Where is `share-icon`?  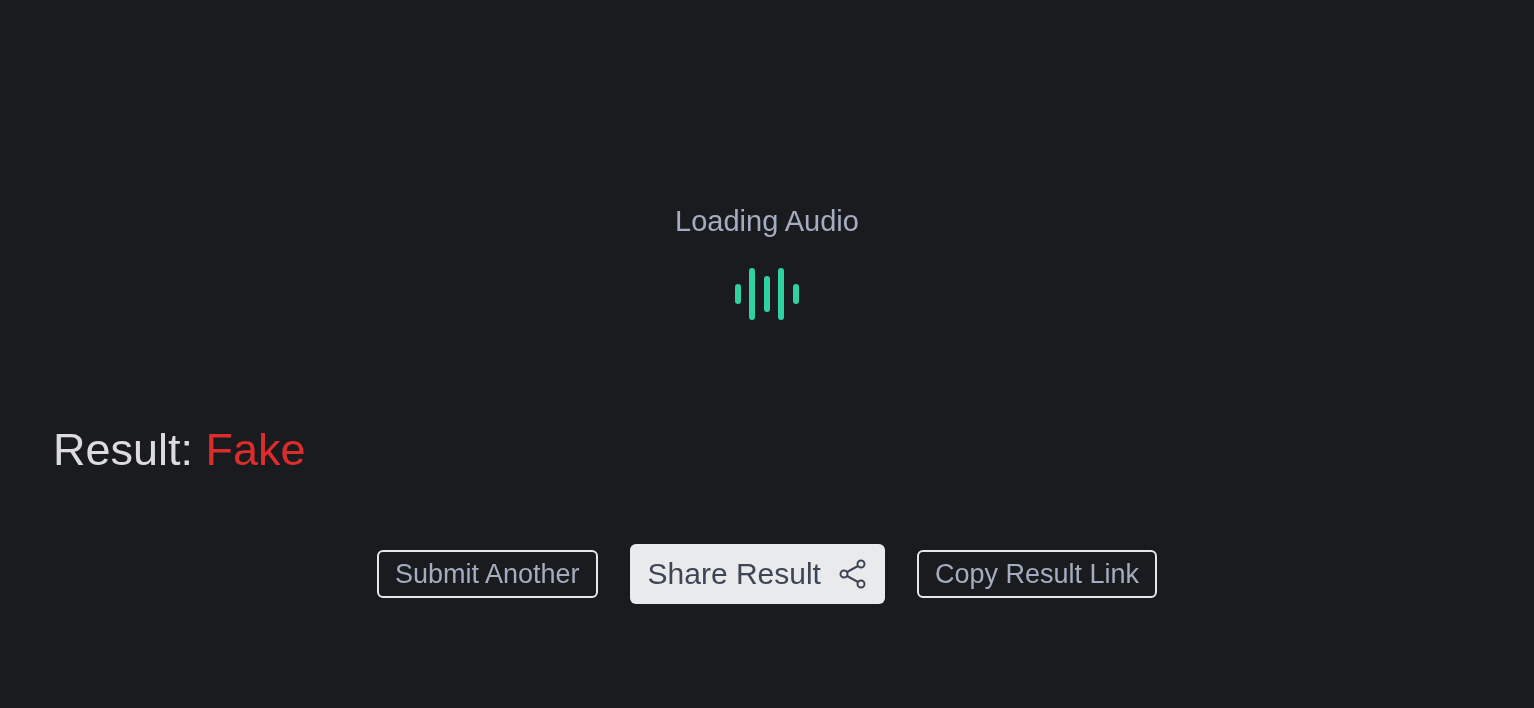
share-icon is located at coordinates (852, 574).